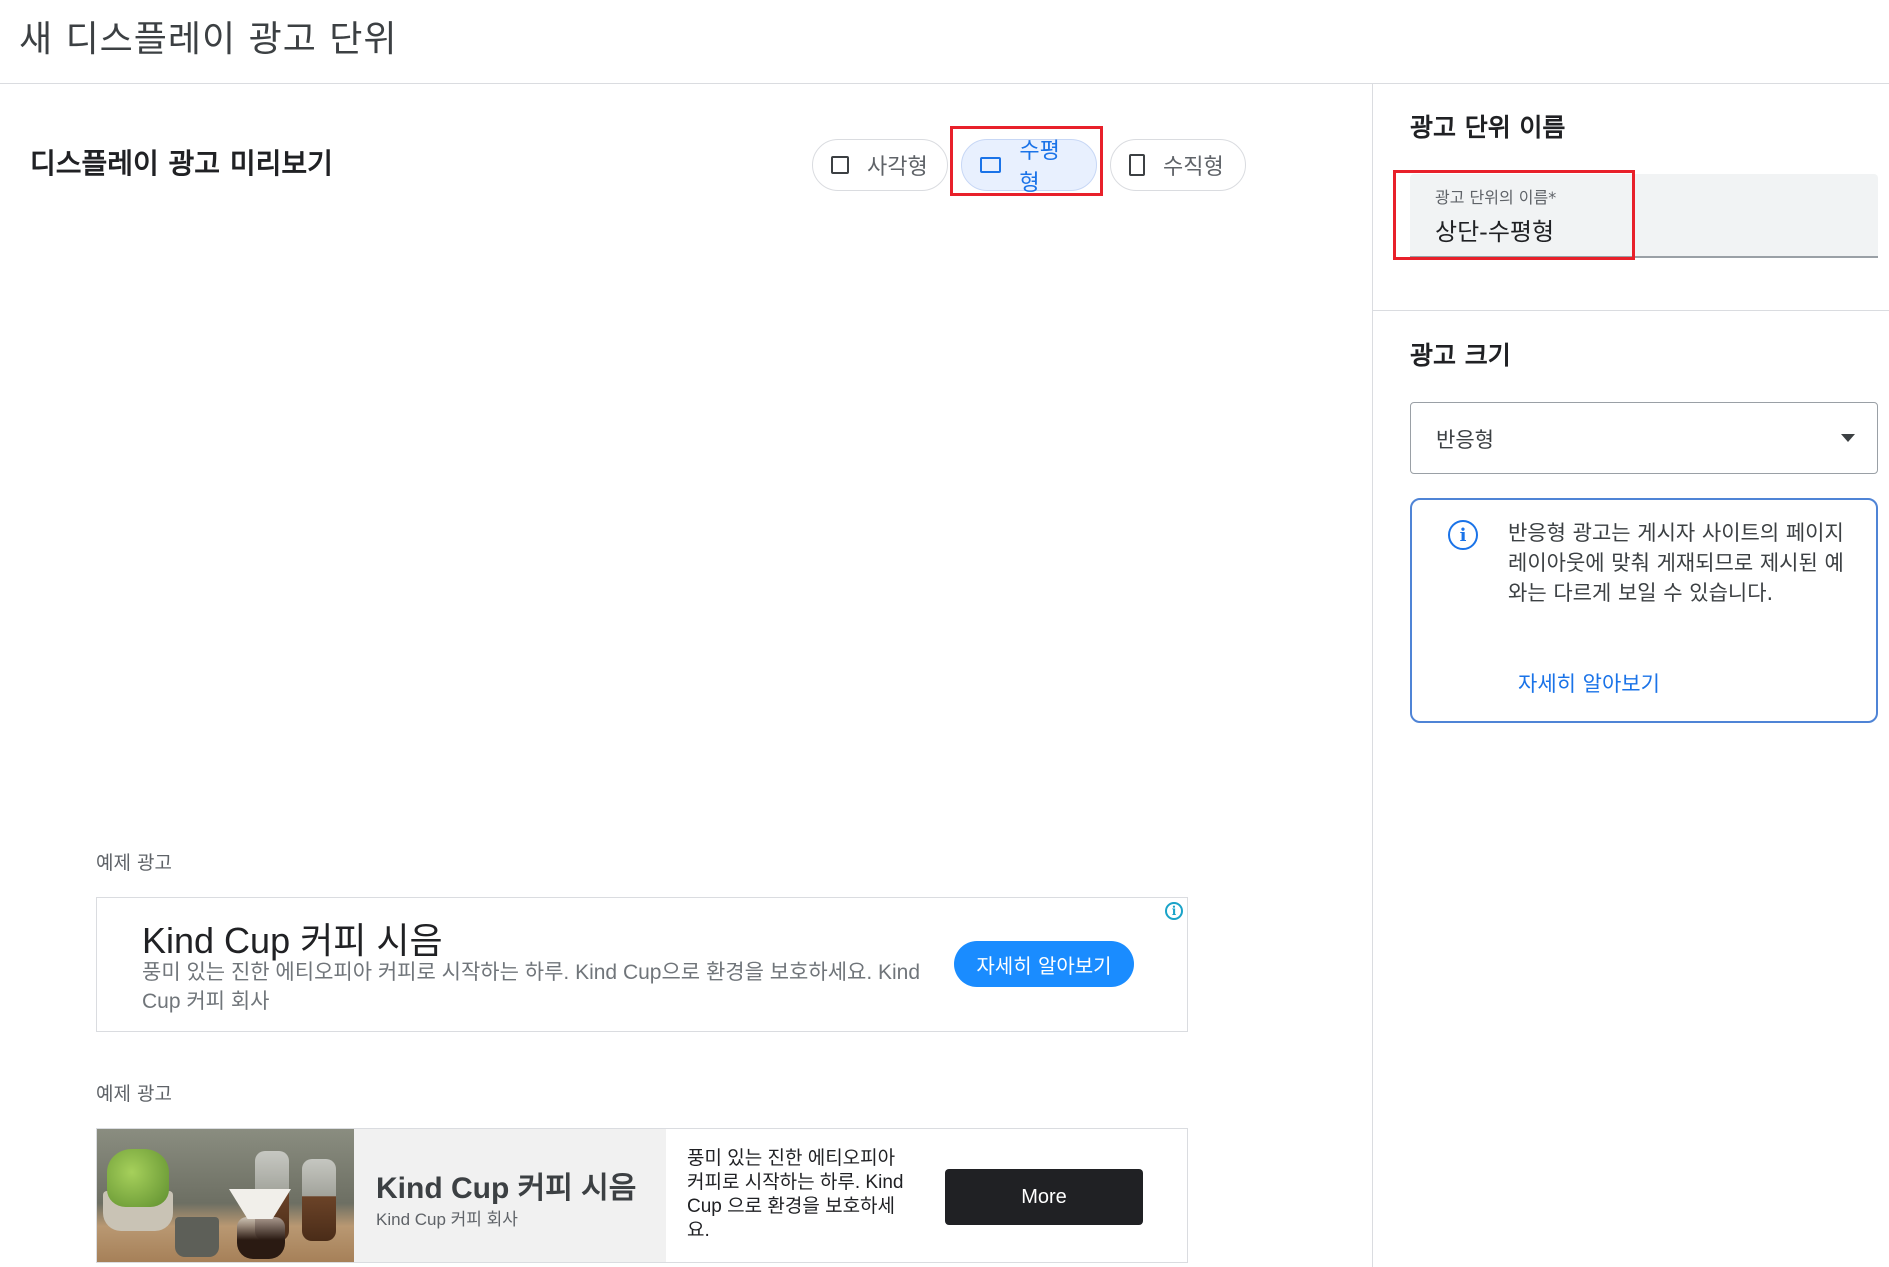  I want to click on coffee-product-photo, so click(225, 1195).